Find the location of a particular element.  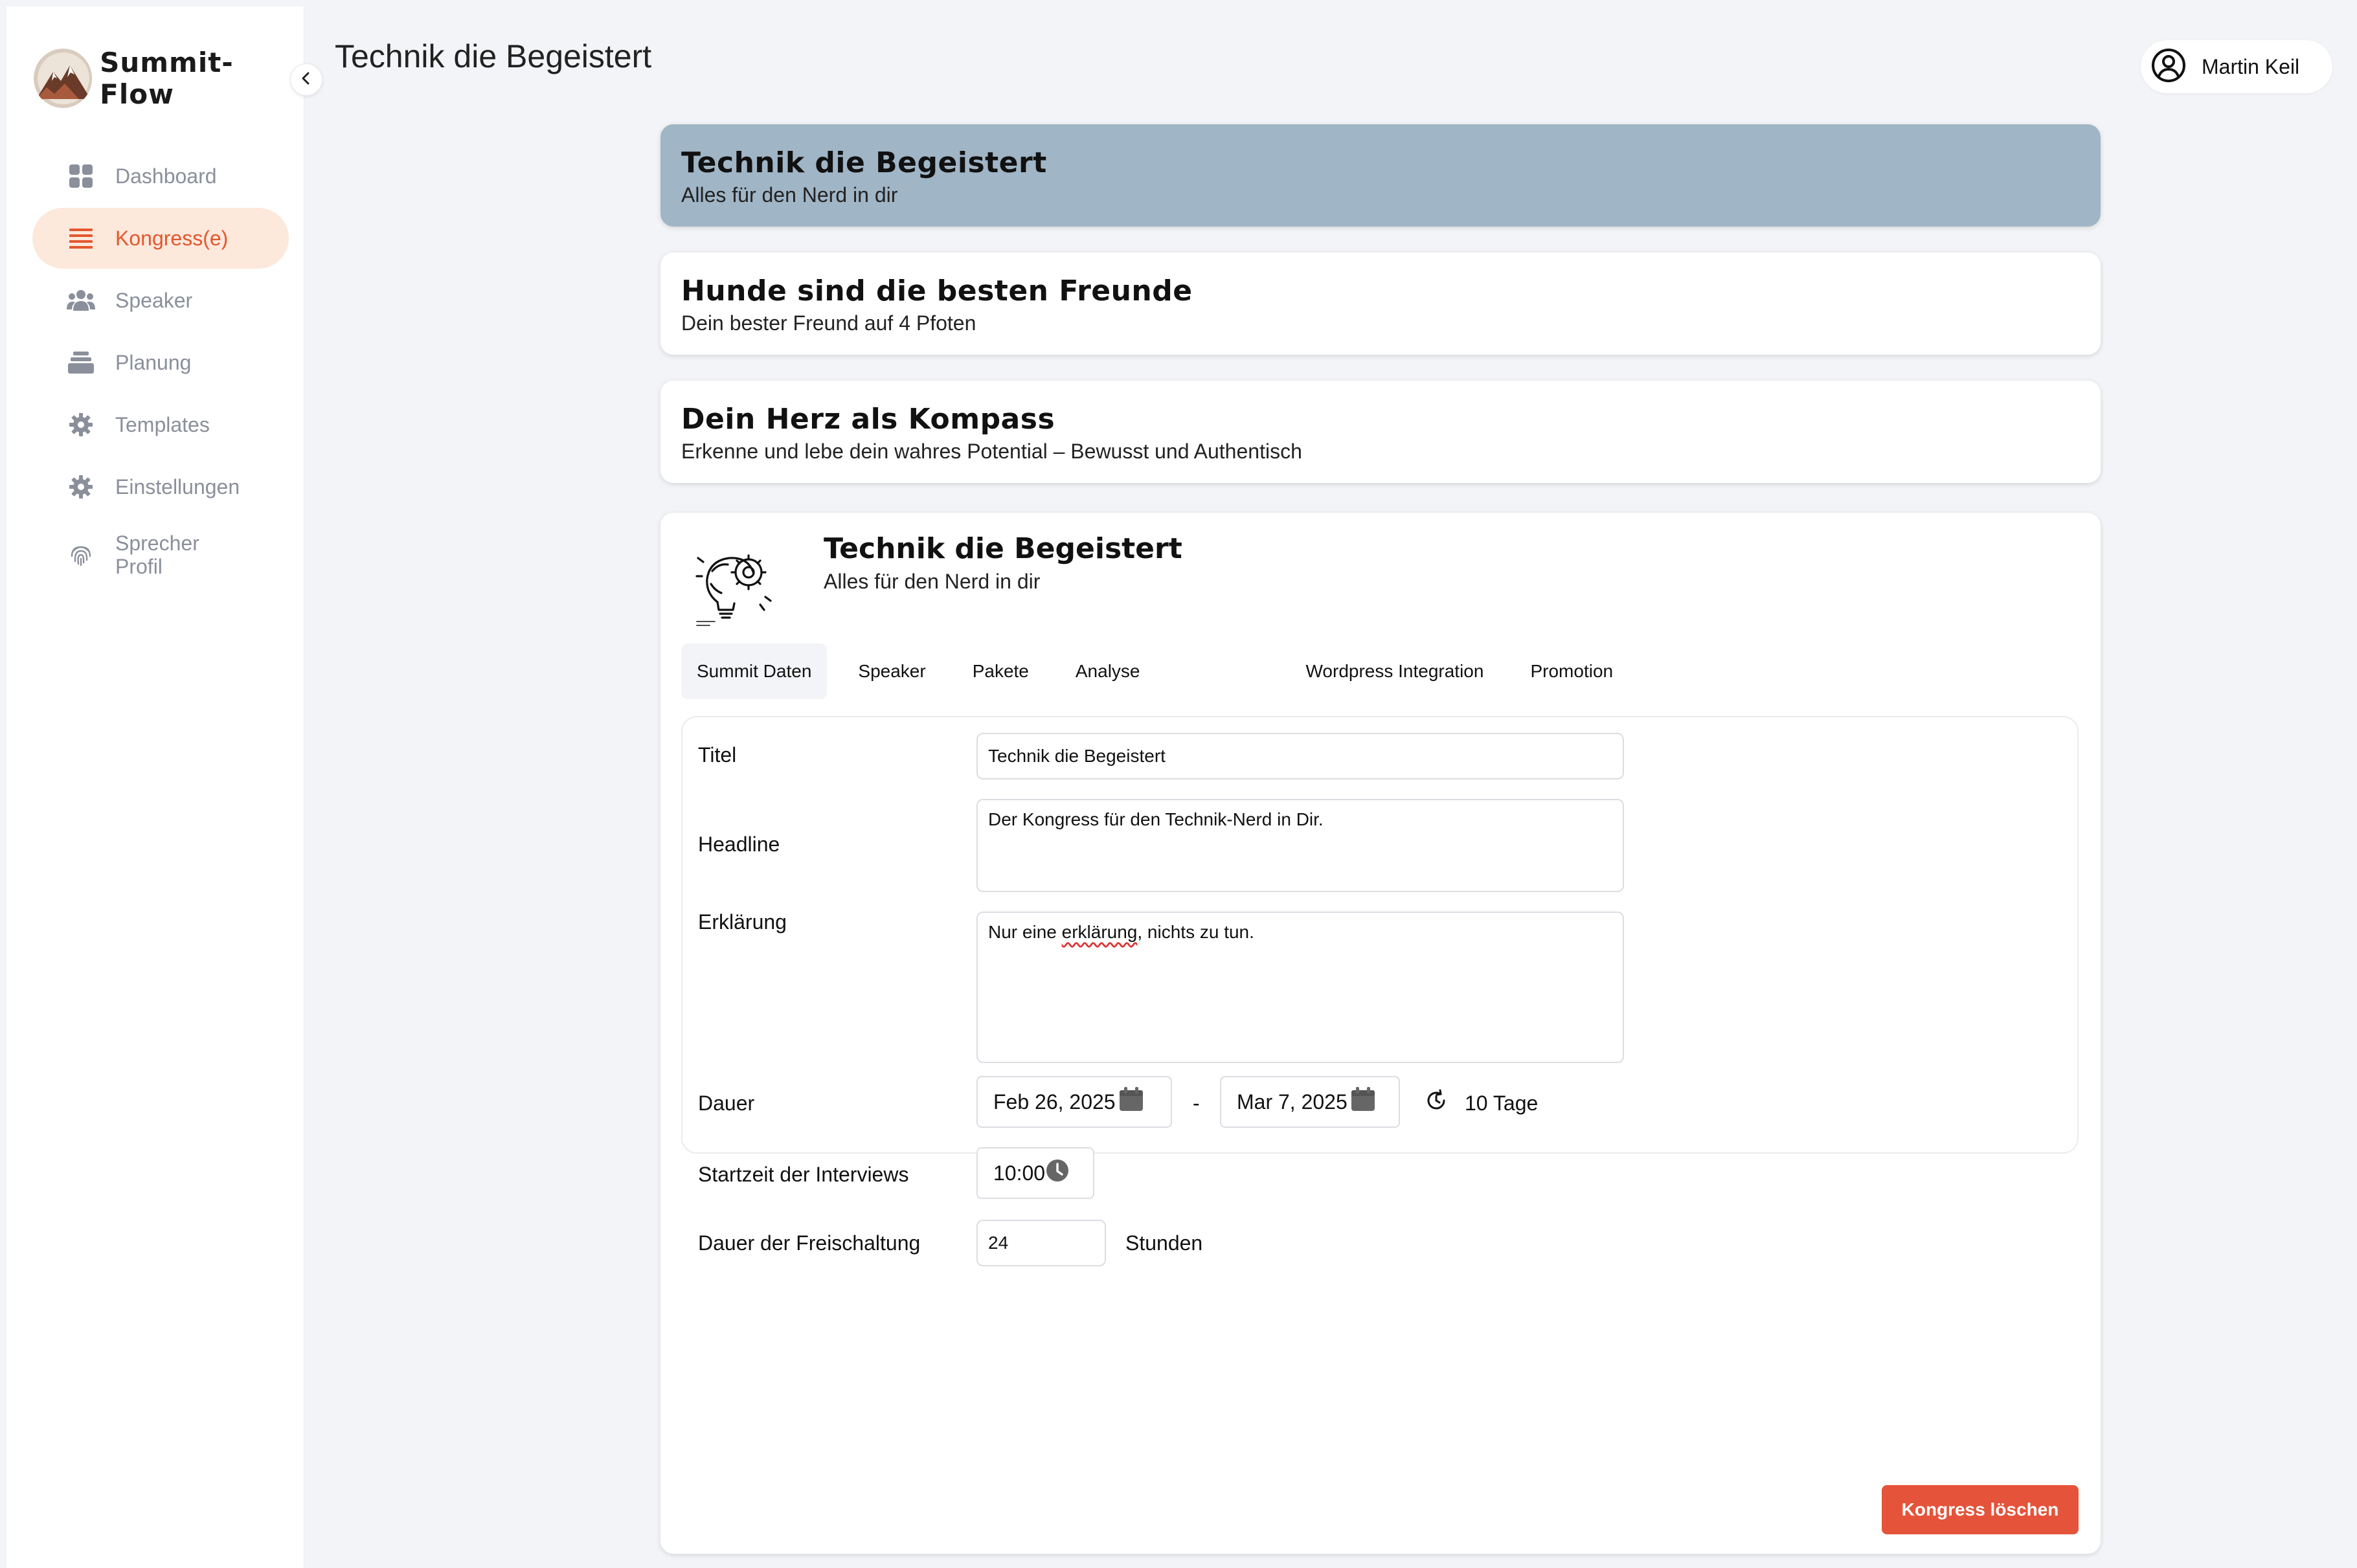

sidebar-item-kongresse: Kongress(e) is located at coordinates (160, 238).